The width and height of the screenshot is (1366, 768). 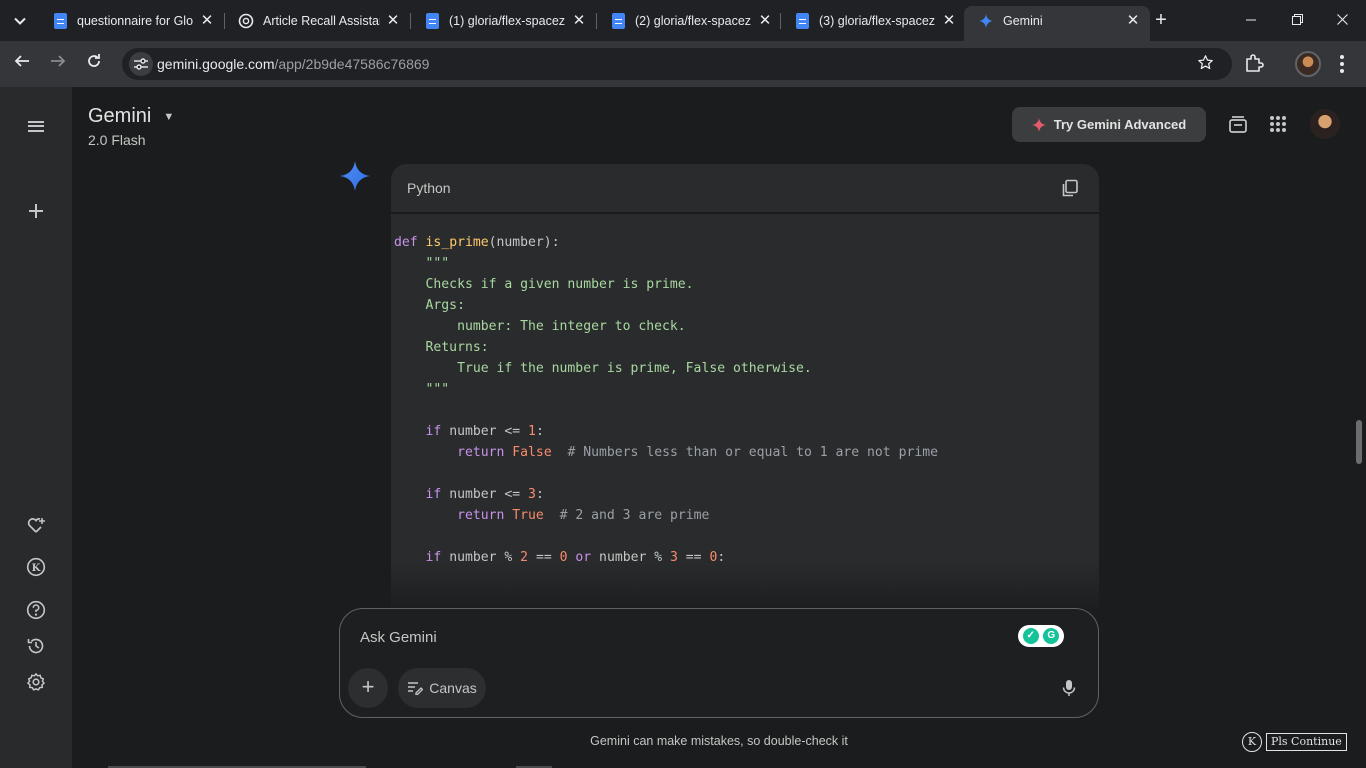 I want to click on grammarly-g-icon: G, so click(x=1051, y=636).